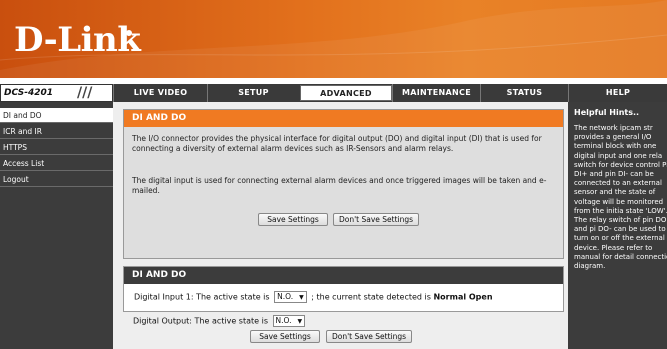 The height and width of the screenshot is (349, 667). What do you see at coordinates (56, 179) in the screenshot?
I see `sidebar-item-logout: Logout` at bounding box center [56, 179].